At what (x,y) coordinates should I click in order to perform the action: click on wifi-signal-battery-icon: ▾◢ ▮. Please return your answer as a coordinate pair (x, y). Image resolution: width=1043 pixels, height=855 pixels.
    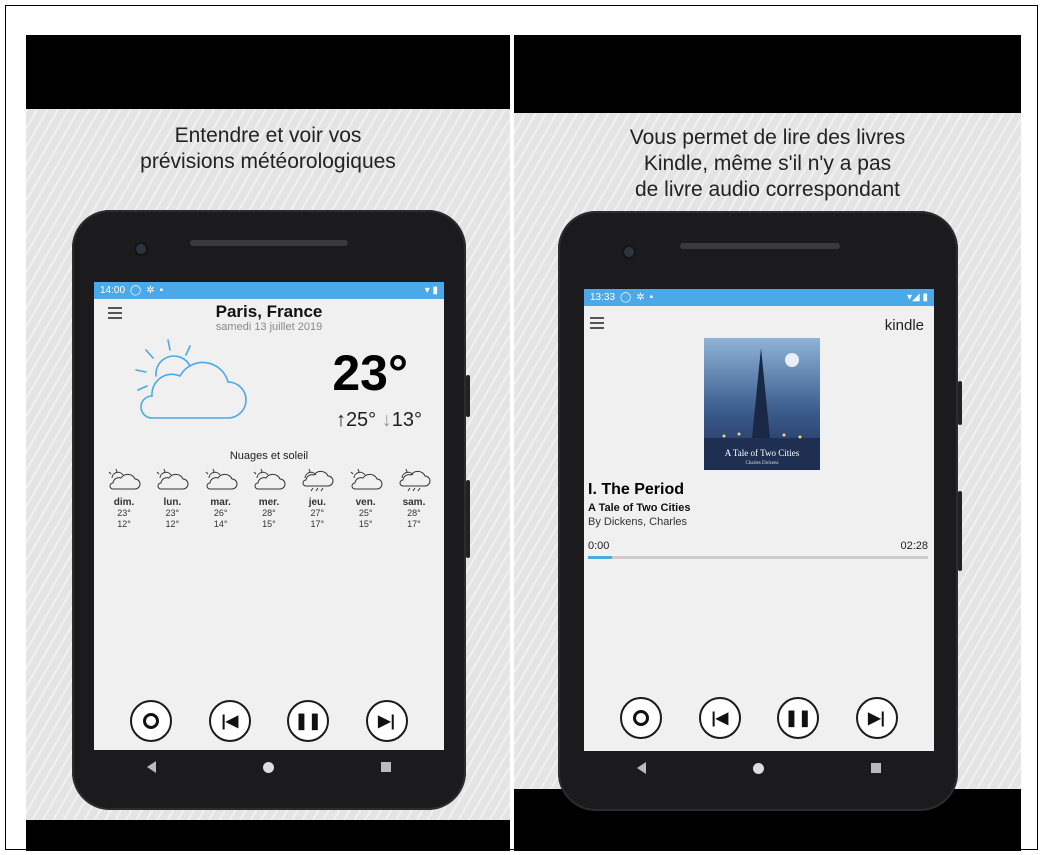
    Looking at the image, I should click on (917, 297).